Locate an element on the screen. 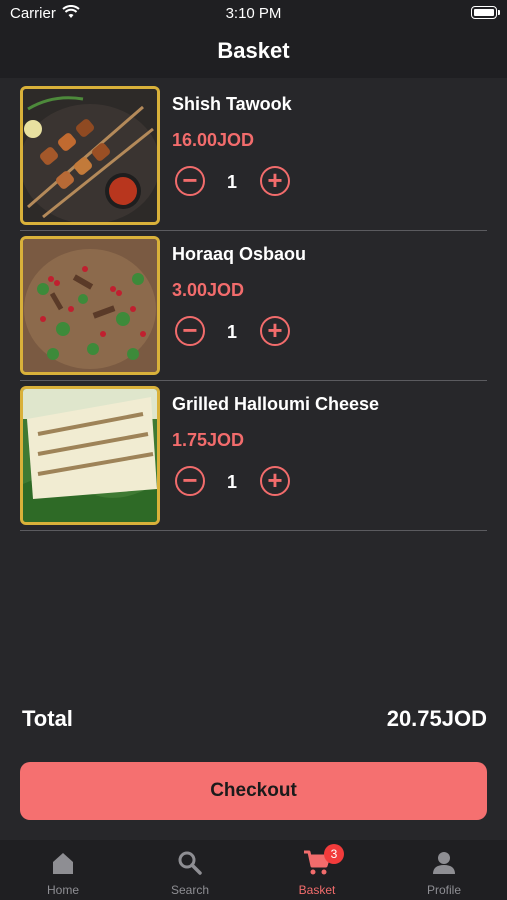 The width and height of the screenshot is (507, 900). tab-label: Home is located at coordinates (62, 890).